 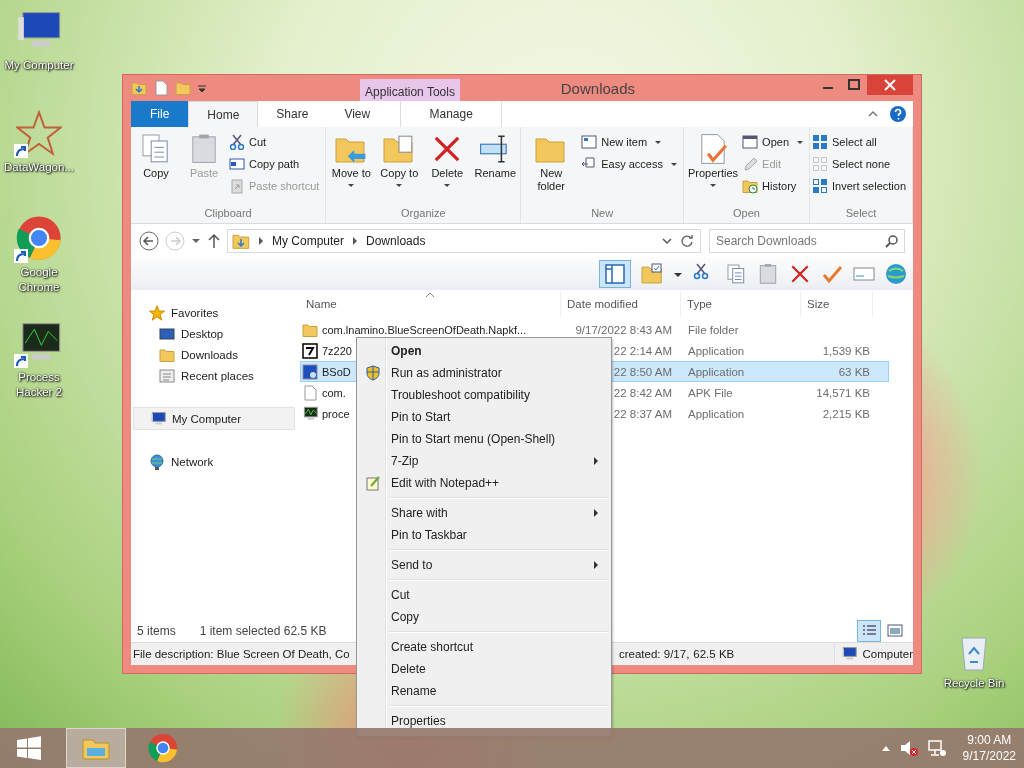 What do you see at coordinates (484, 351) in the screenshot?
I see `menu-item: Open` at bounding box center [484, 351].